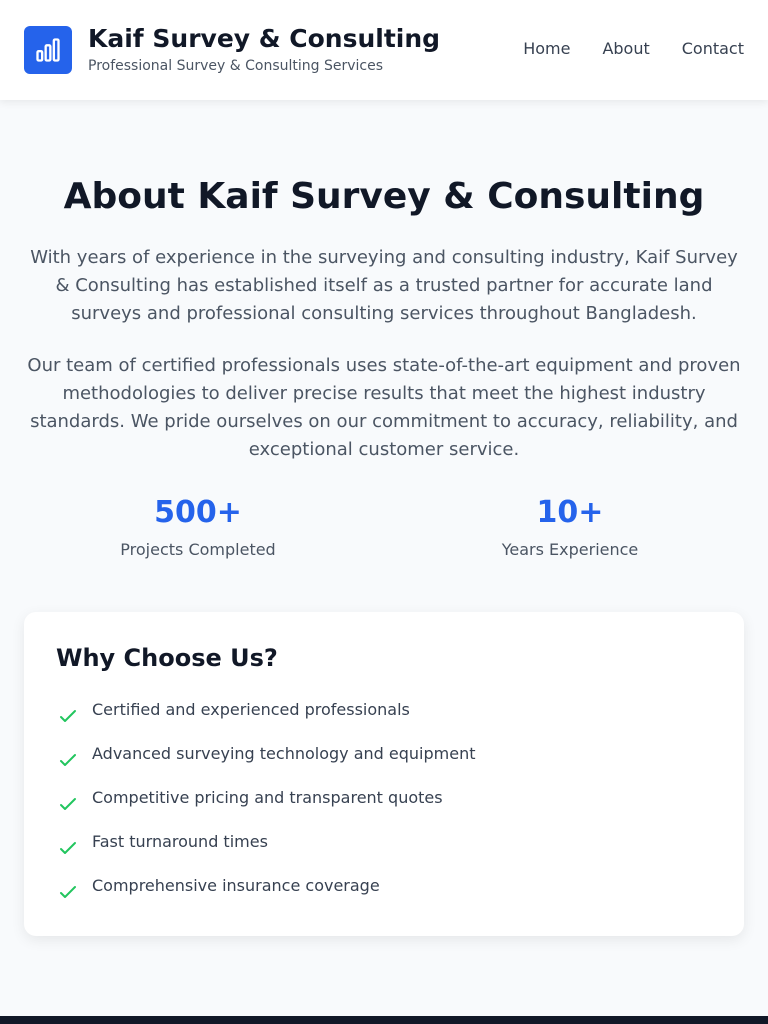 Image resolution: width=768 pixels, height=1024 pixels. I want to click on site-footer, so click(384, 1020).